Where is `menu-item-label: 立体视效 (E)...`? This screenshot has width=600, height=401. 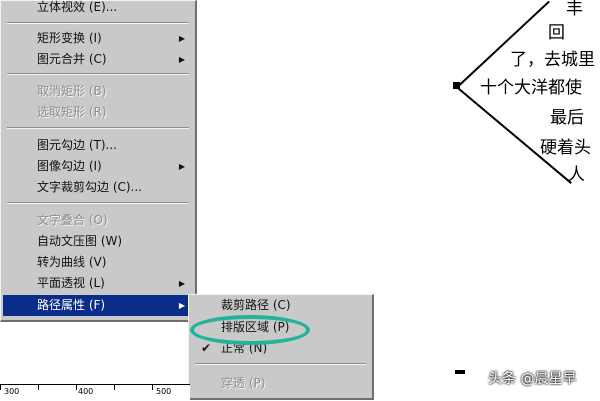
menu-item-label: 立体视效 (E)... is located at coordinates (77, 7).